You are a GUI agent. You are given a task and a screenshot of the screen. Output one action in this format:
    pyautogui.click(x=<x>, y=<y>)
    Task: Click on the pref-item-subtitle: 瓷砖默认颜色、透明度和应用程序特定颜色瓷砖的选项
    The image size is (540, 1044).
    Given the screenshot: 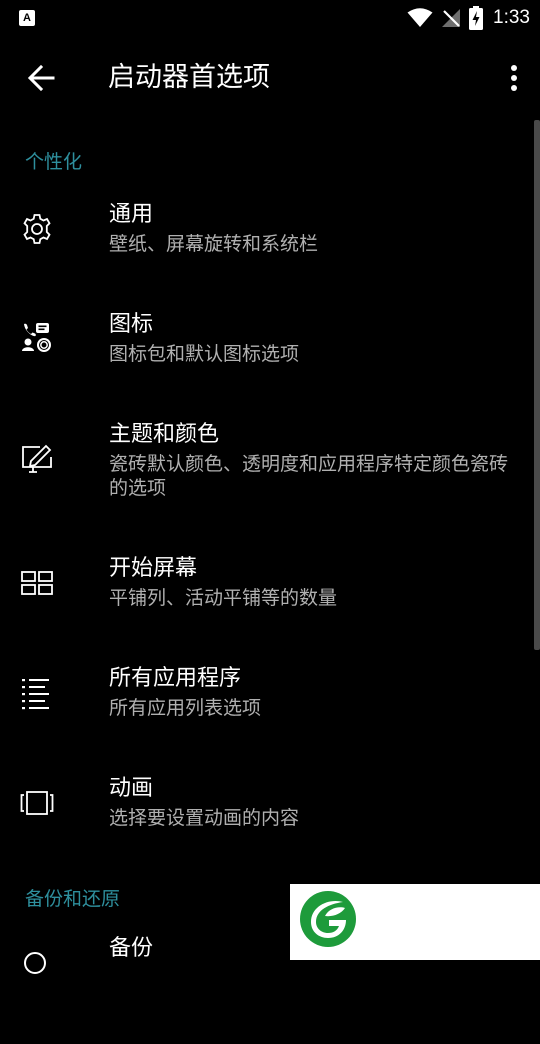 What is the action you would take?
    pyautogui.click(x=309, y=476)
    